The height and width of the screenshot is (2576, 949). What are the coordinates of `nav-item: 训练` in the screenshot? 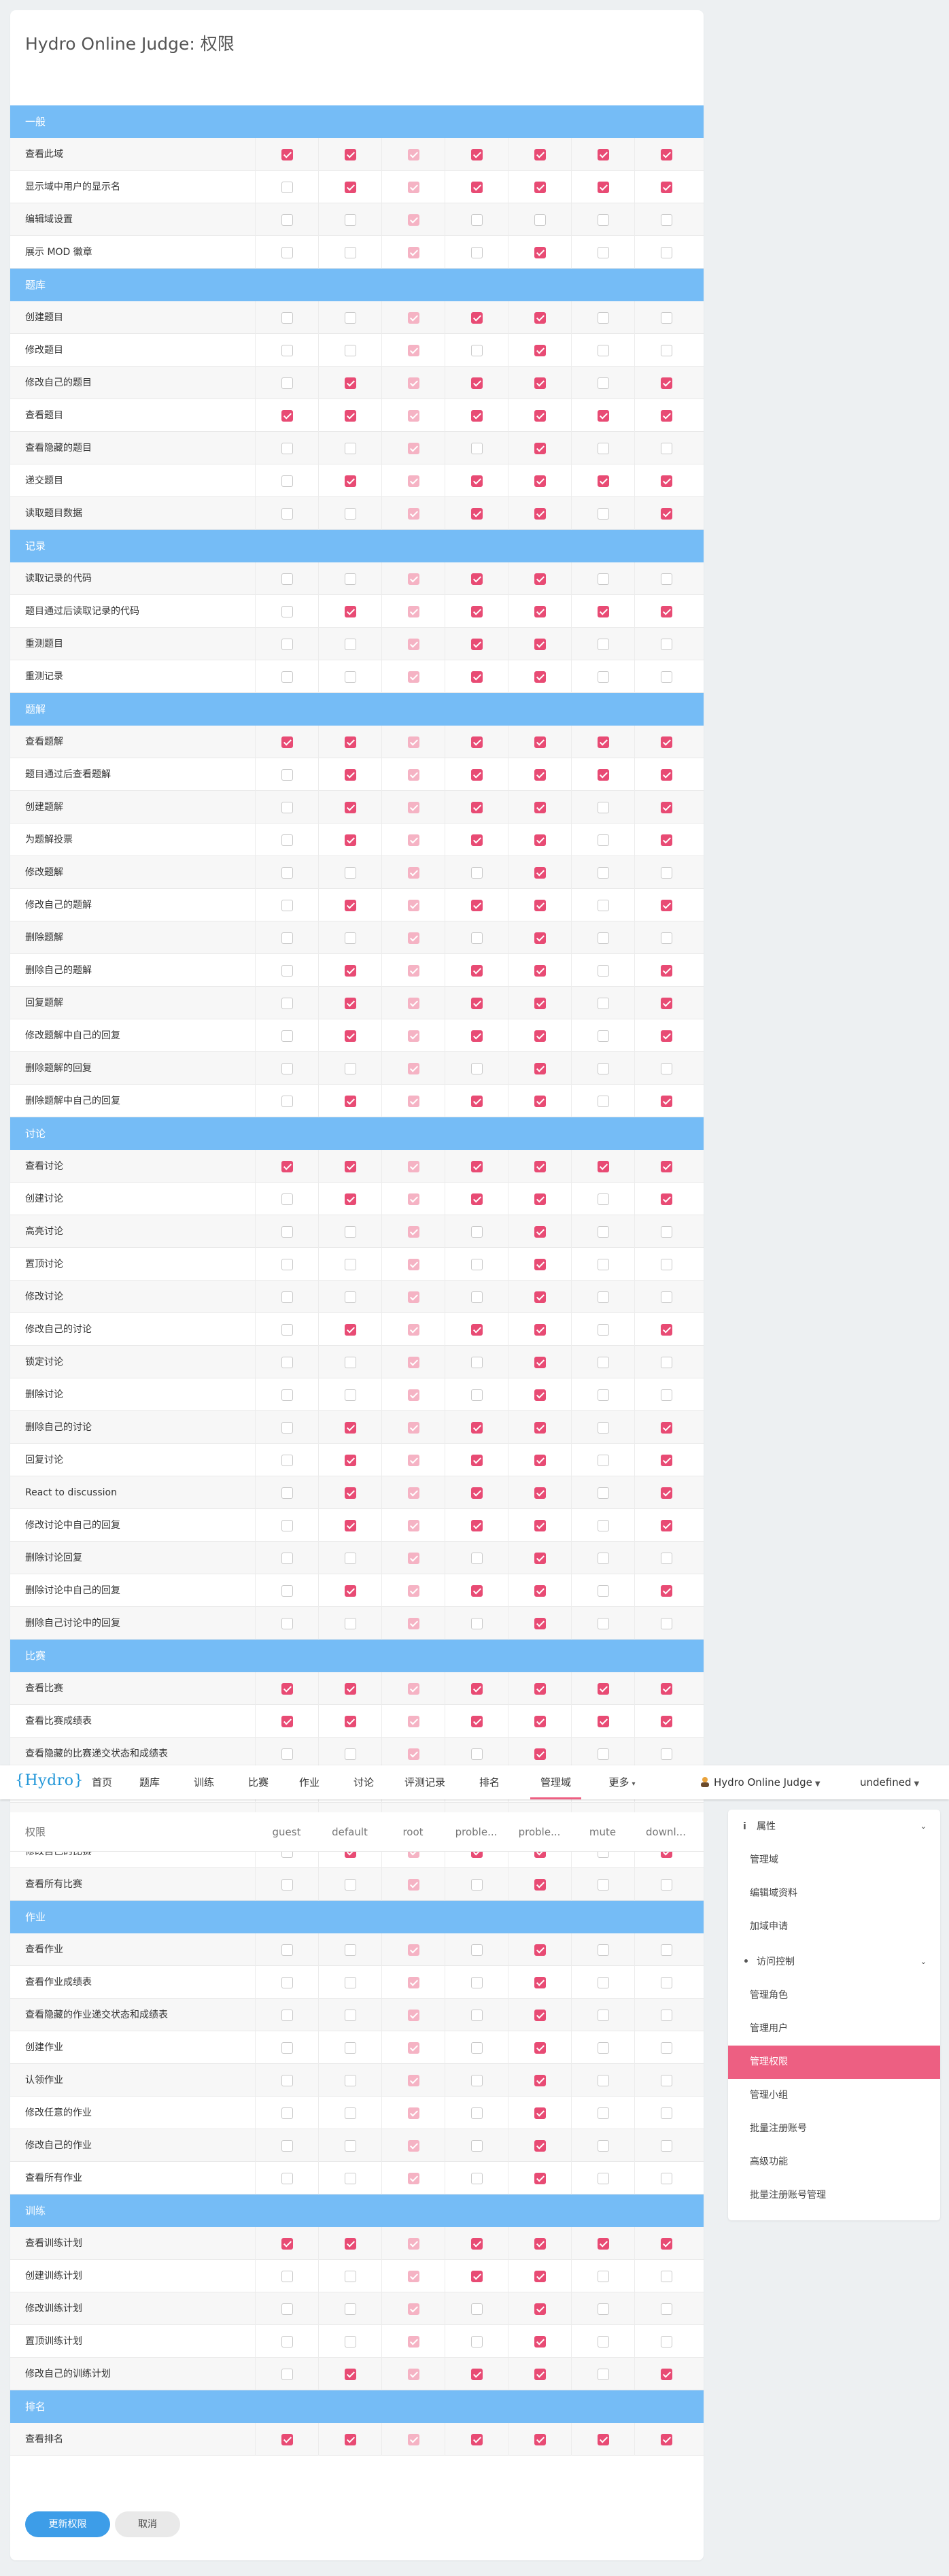 It's located at (204, 1782).